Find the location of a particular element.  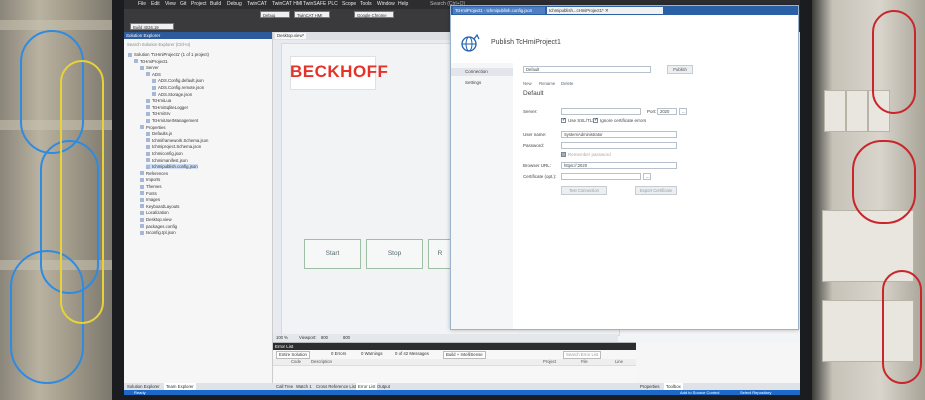

menu-build: Build is located at coordinates (215, 4).